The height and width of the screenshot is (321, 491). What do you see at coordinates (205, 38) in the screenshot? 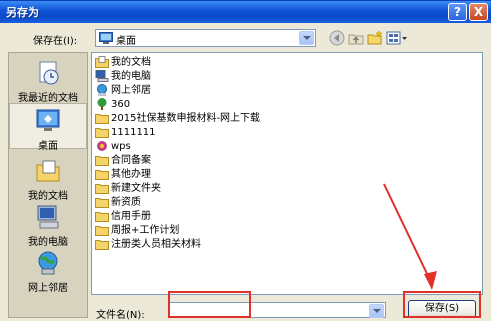
I see `save-in-dropdown: 桌面` at bounding box center [205, 38].